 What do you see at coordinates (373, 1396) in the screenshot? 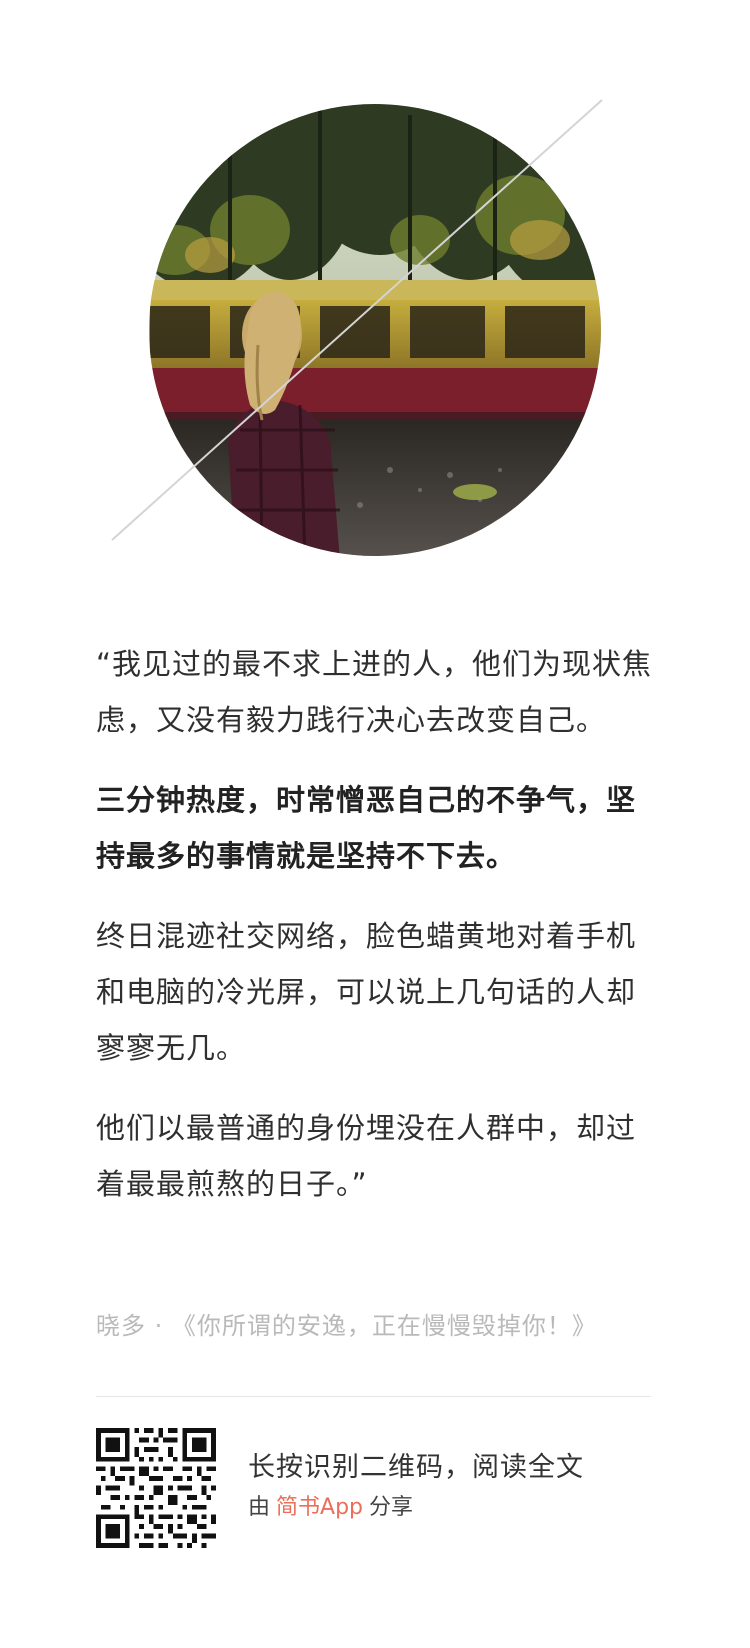
I see `divider` at bounding box center [373, 1396].